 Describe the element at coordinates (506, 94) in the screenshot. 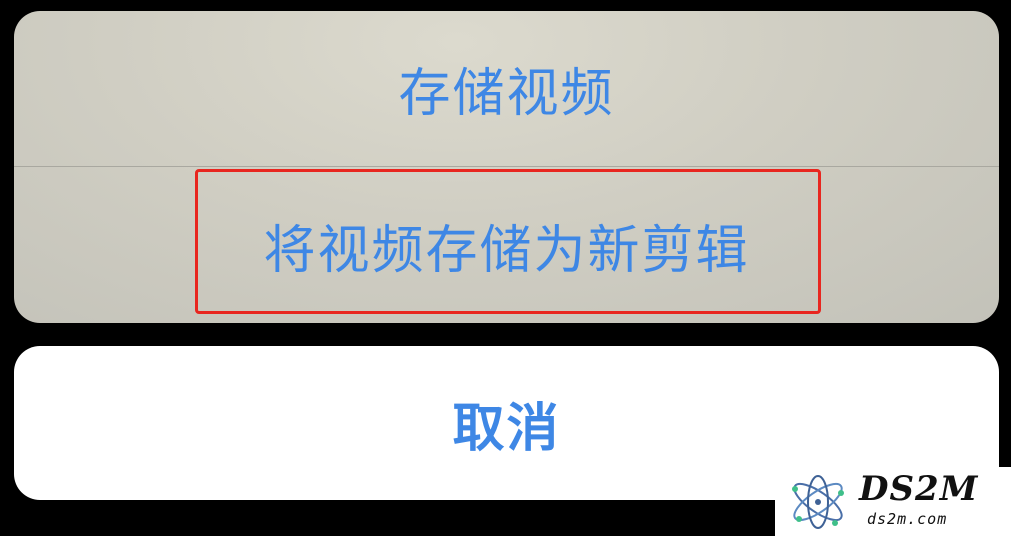

I see `save-video-label: 存储视频` at that location.